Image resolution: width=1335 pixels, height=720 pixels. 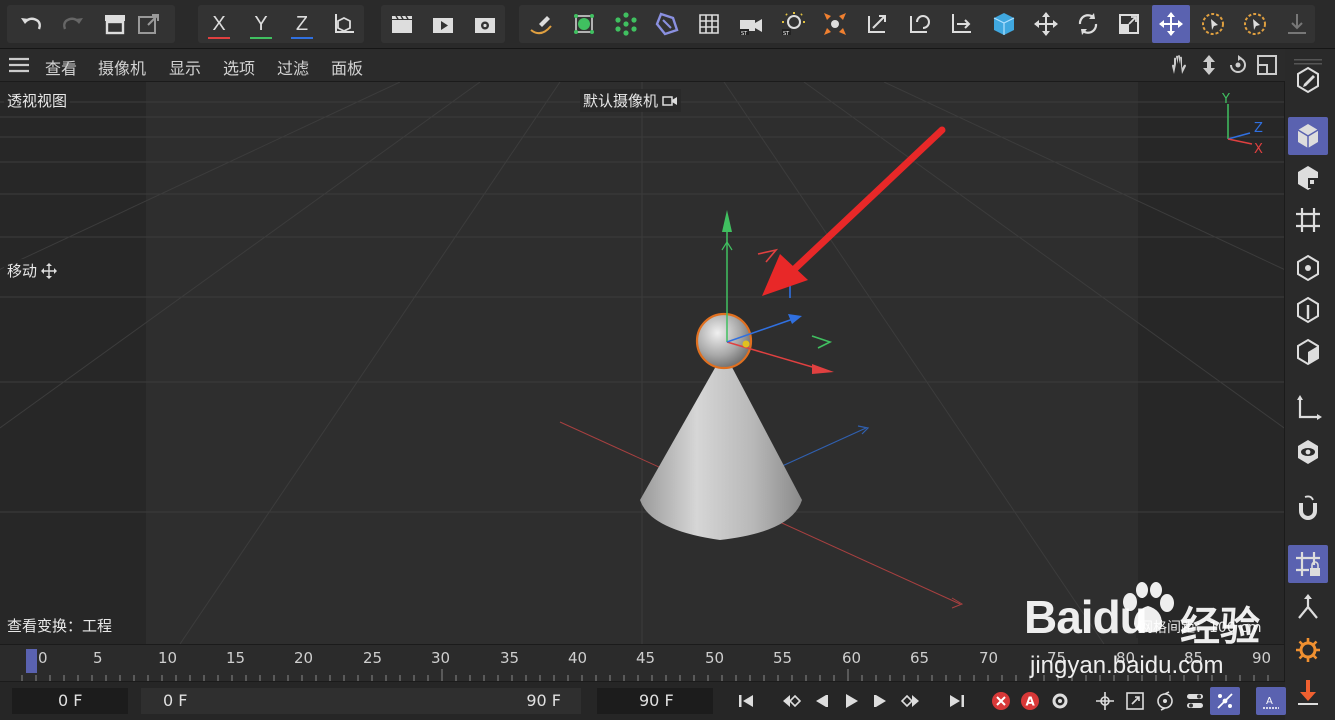 I want to click on dolly-view-button, so click(x=1209, y=65).